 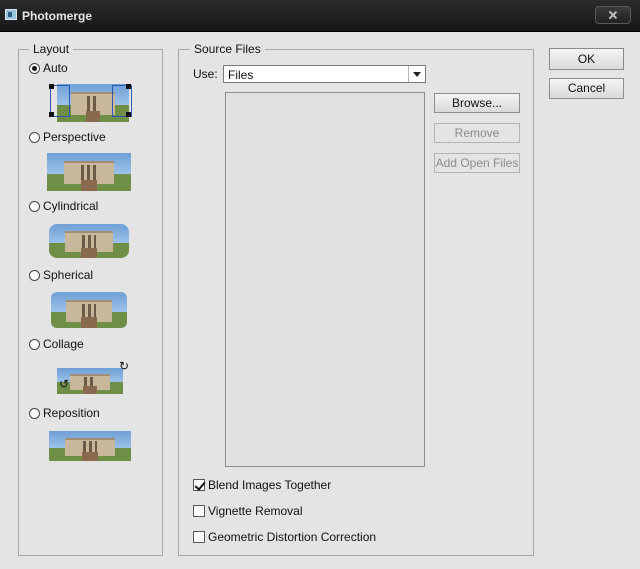 I want to click on use-dropdown: Files, so click(x=324, y=74).